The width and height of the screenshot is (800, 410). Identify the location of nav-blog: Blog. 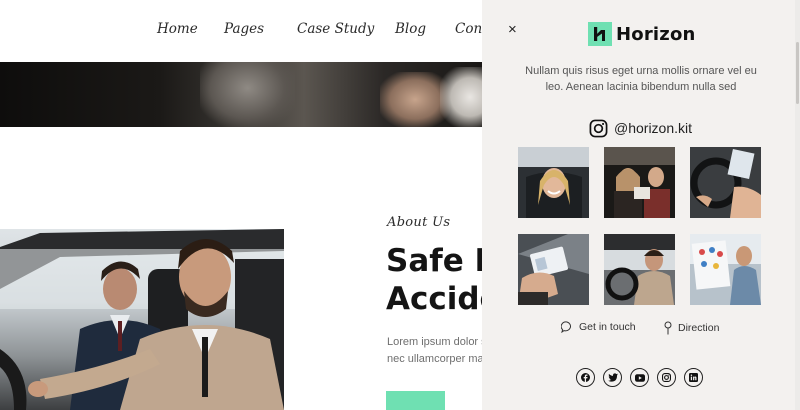
(410, 29).